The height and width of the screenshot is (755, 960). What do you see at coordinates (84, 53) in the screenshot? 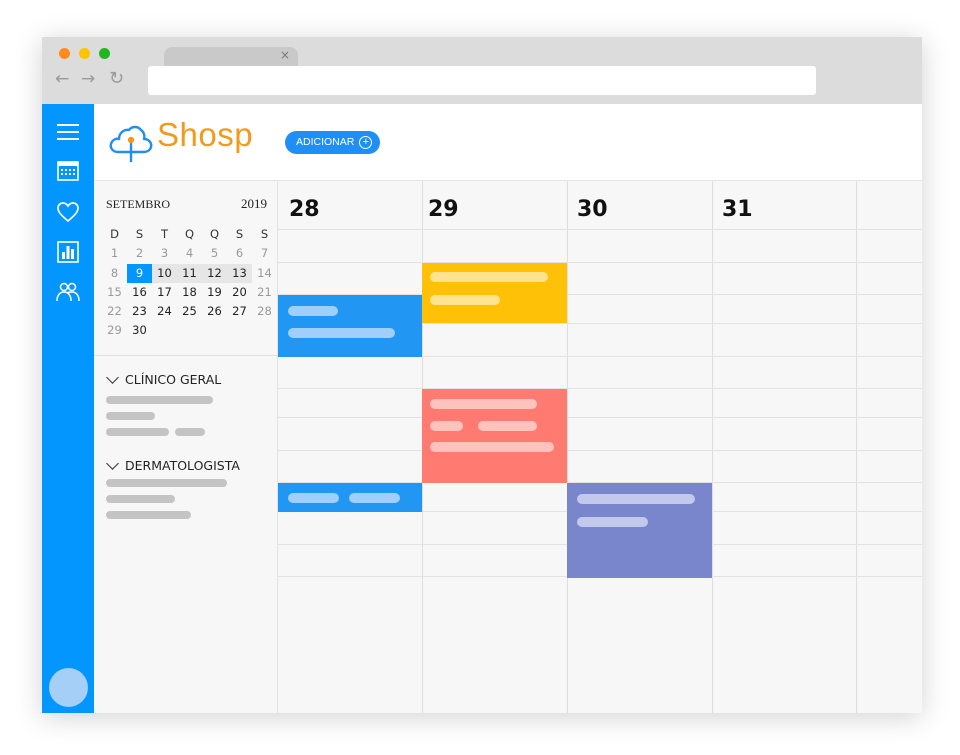
I see `minimize-window-dot` at bounding box center [84, 53].